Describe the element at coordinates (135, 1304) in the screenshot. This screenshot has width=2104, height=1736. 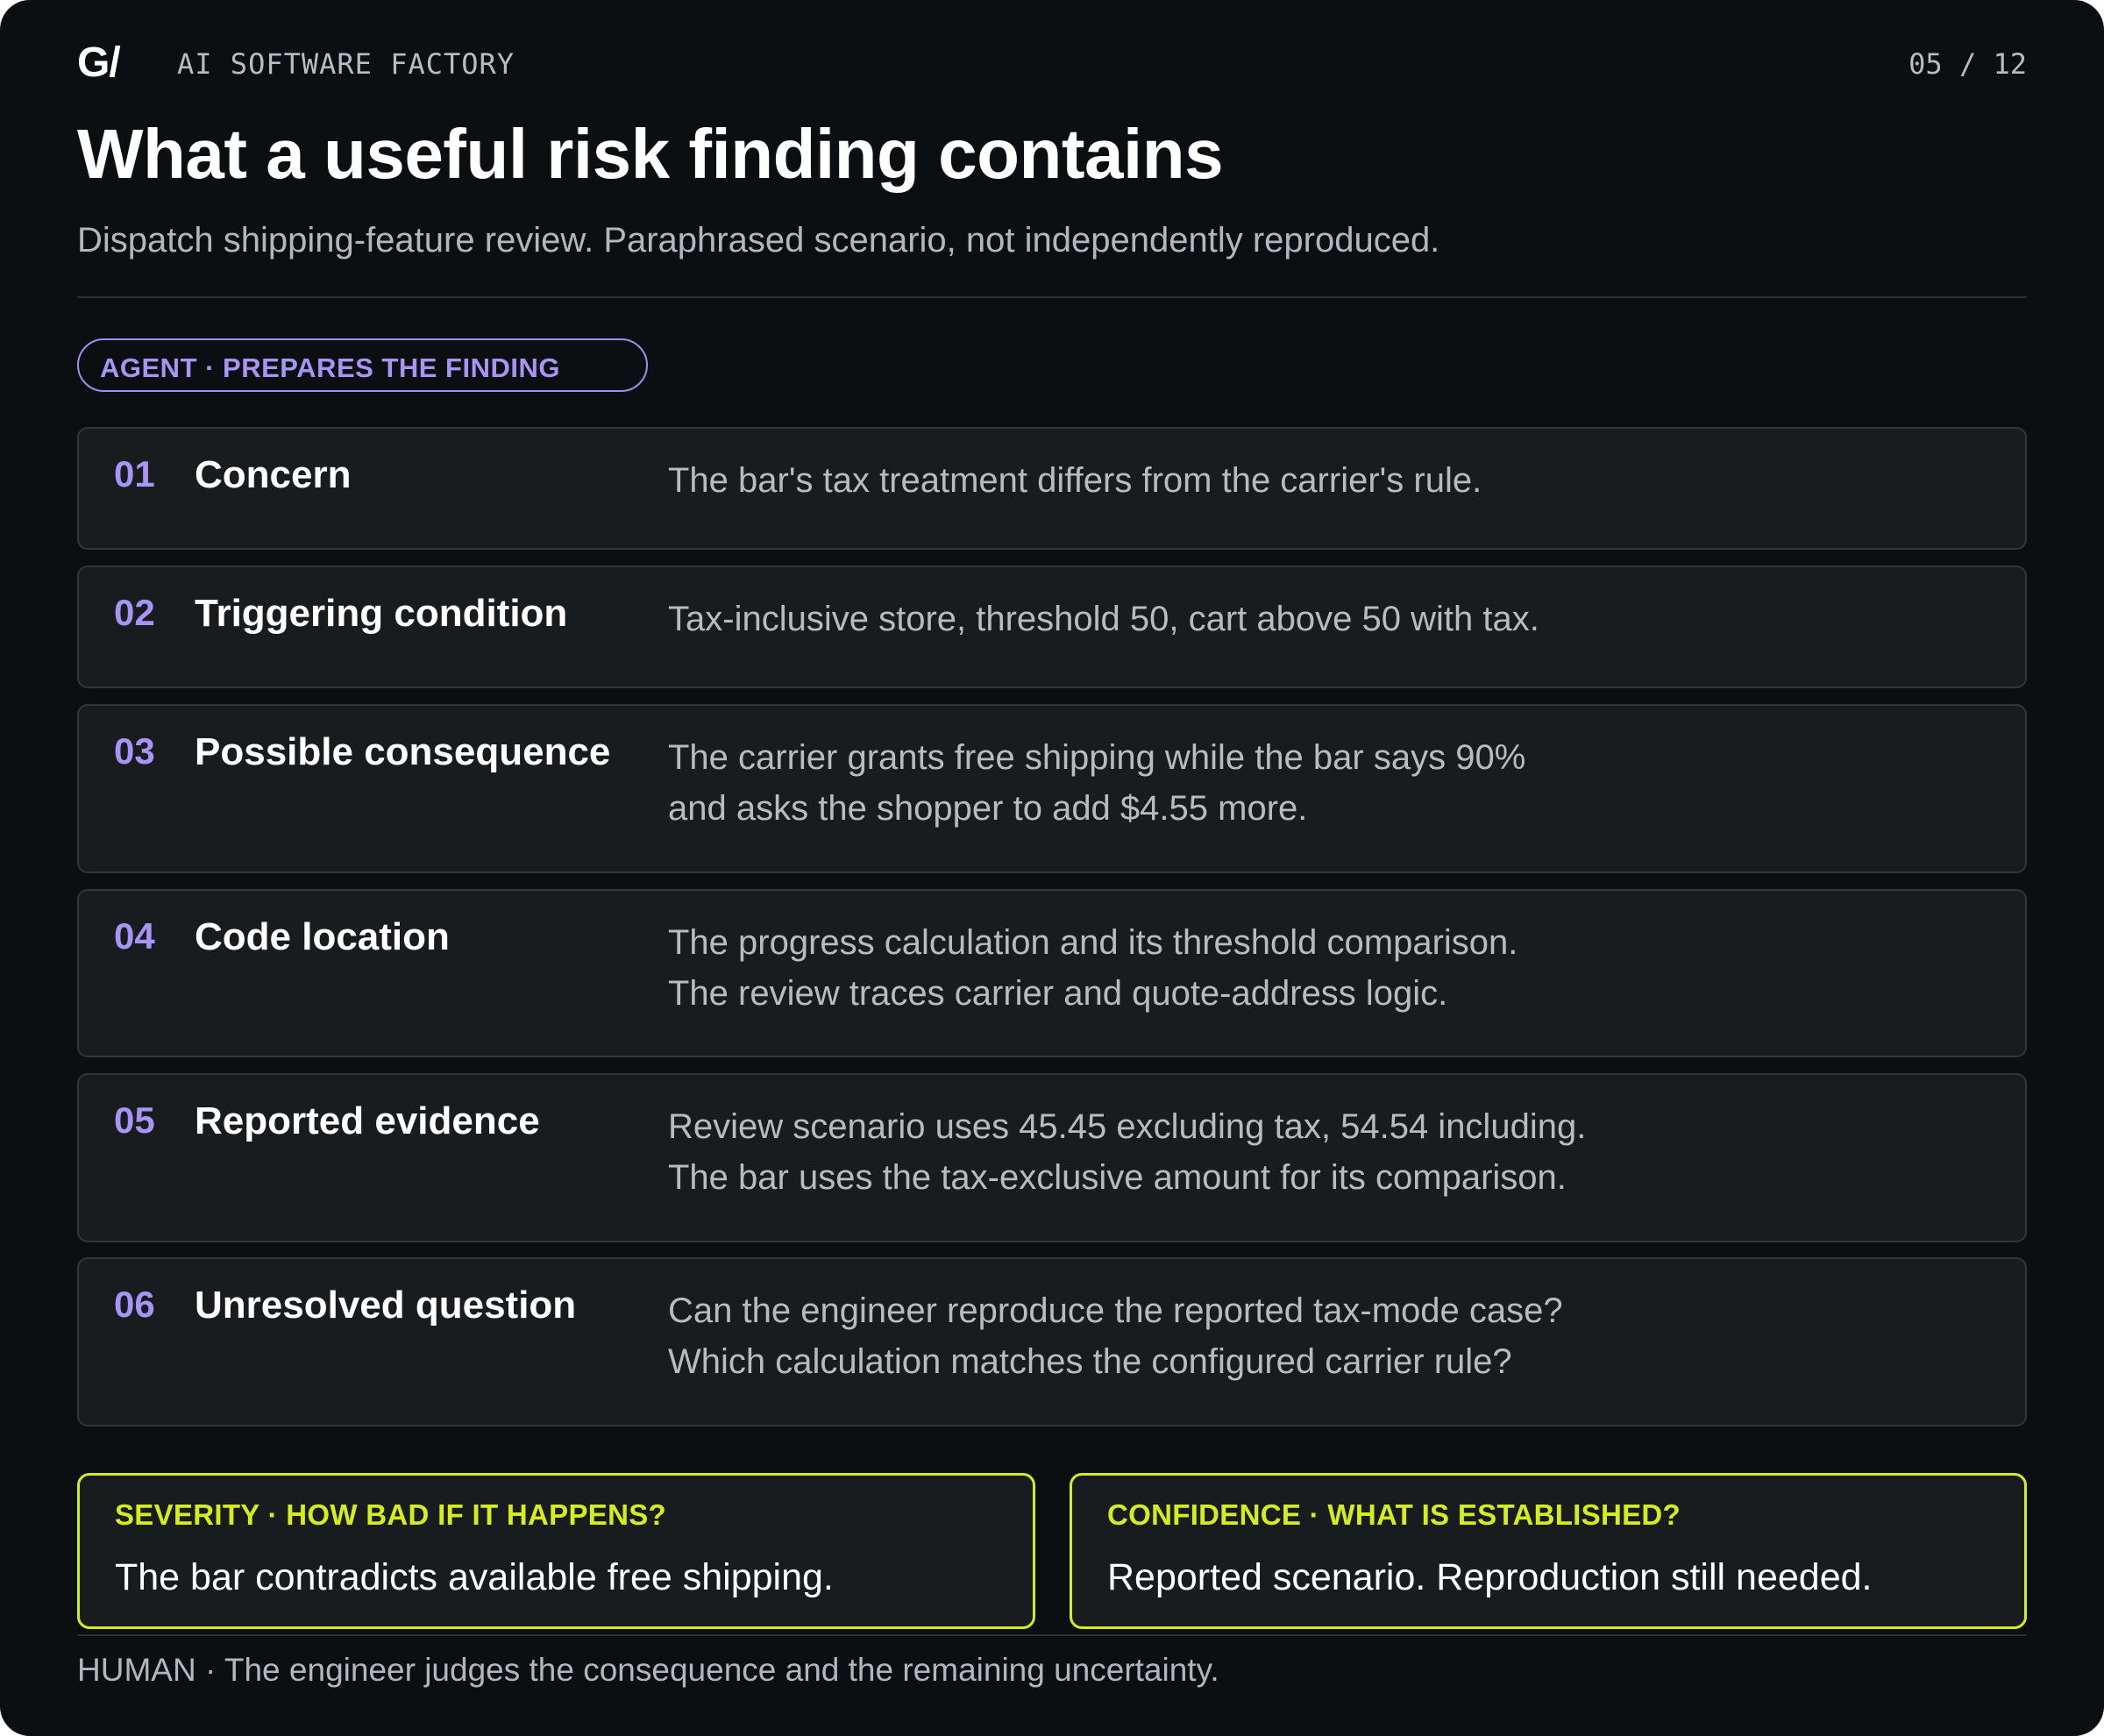
I see `row-number: 06` at that location.